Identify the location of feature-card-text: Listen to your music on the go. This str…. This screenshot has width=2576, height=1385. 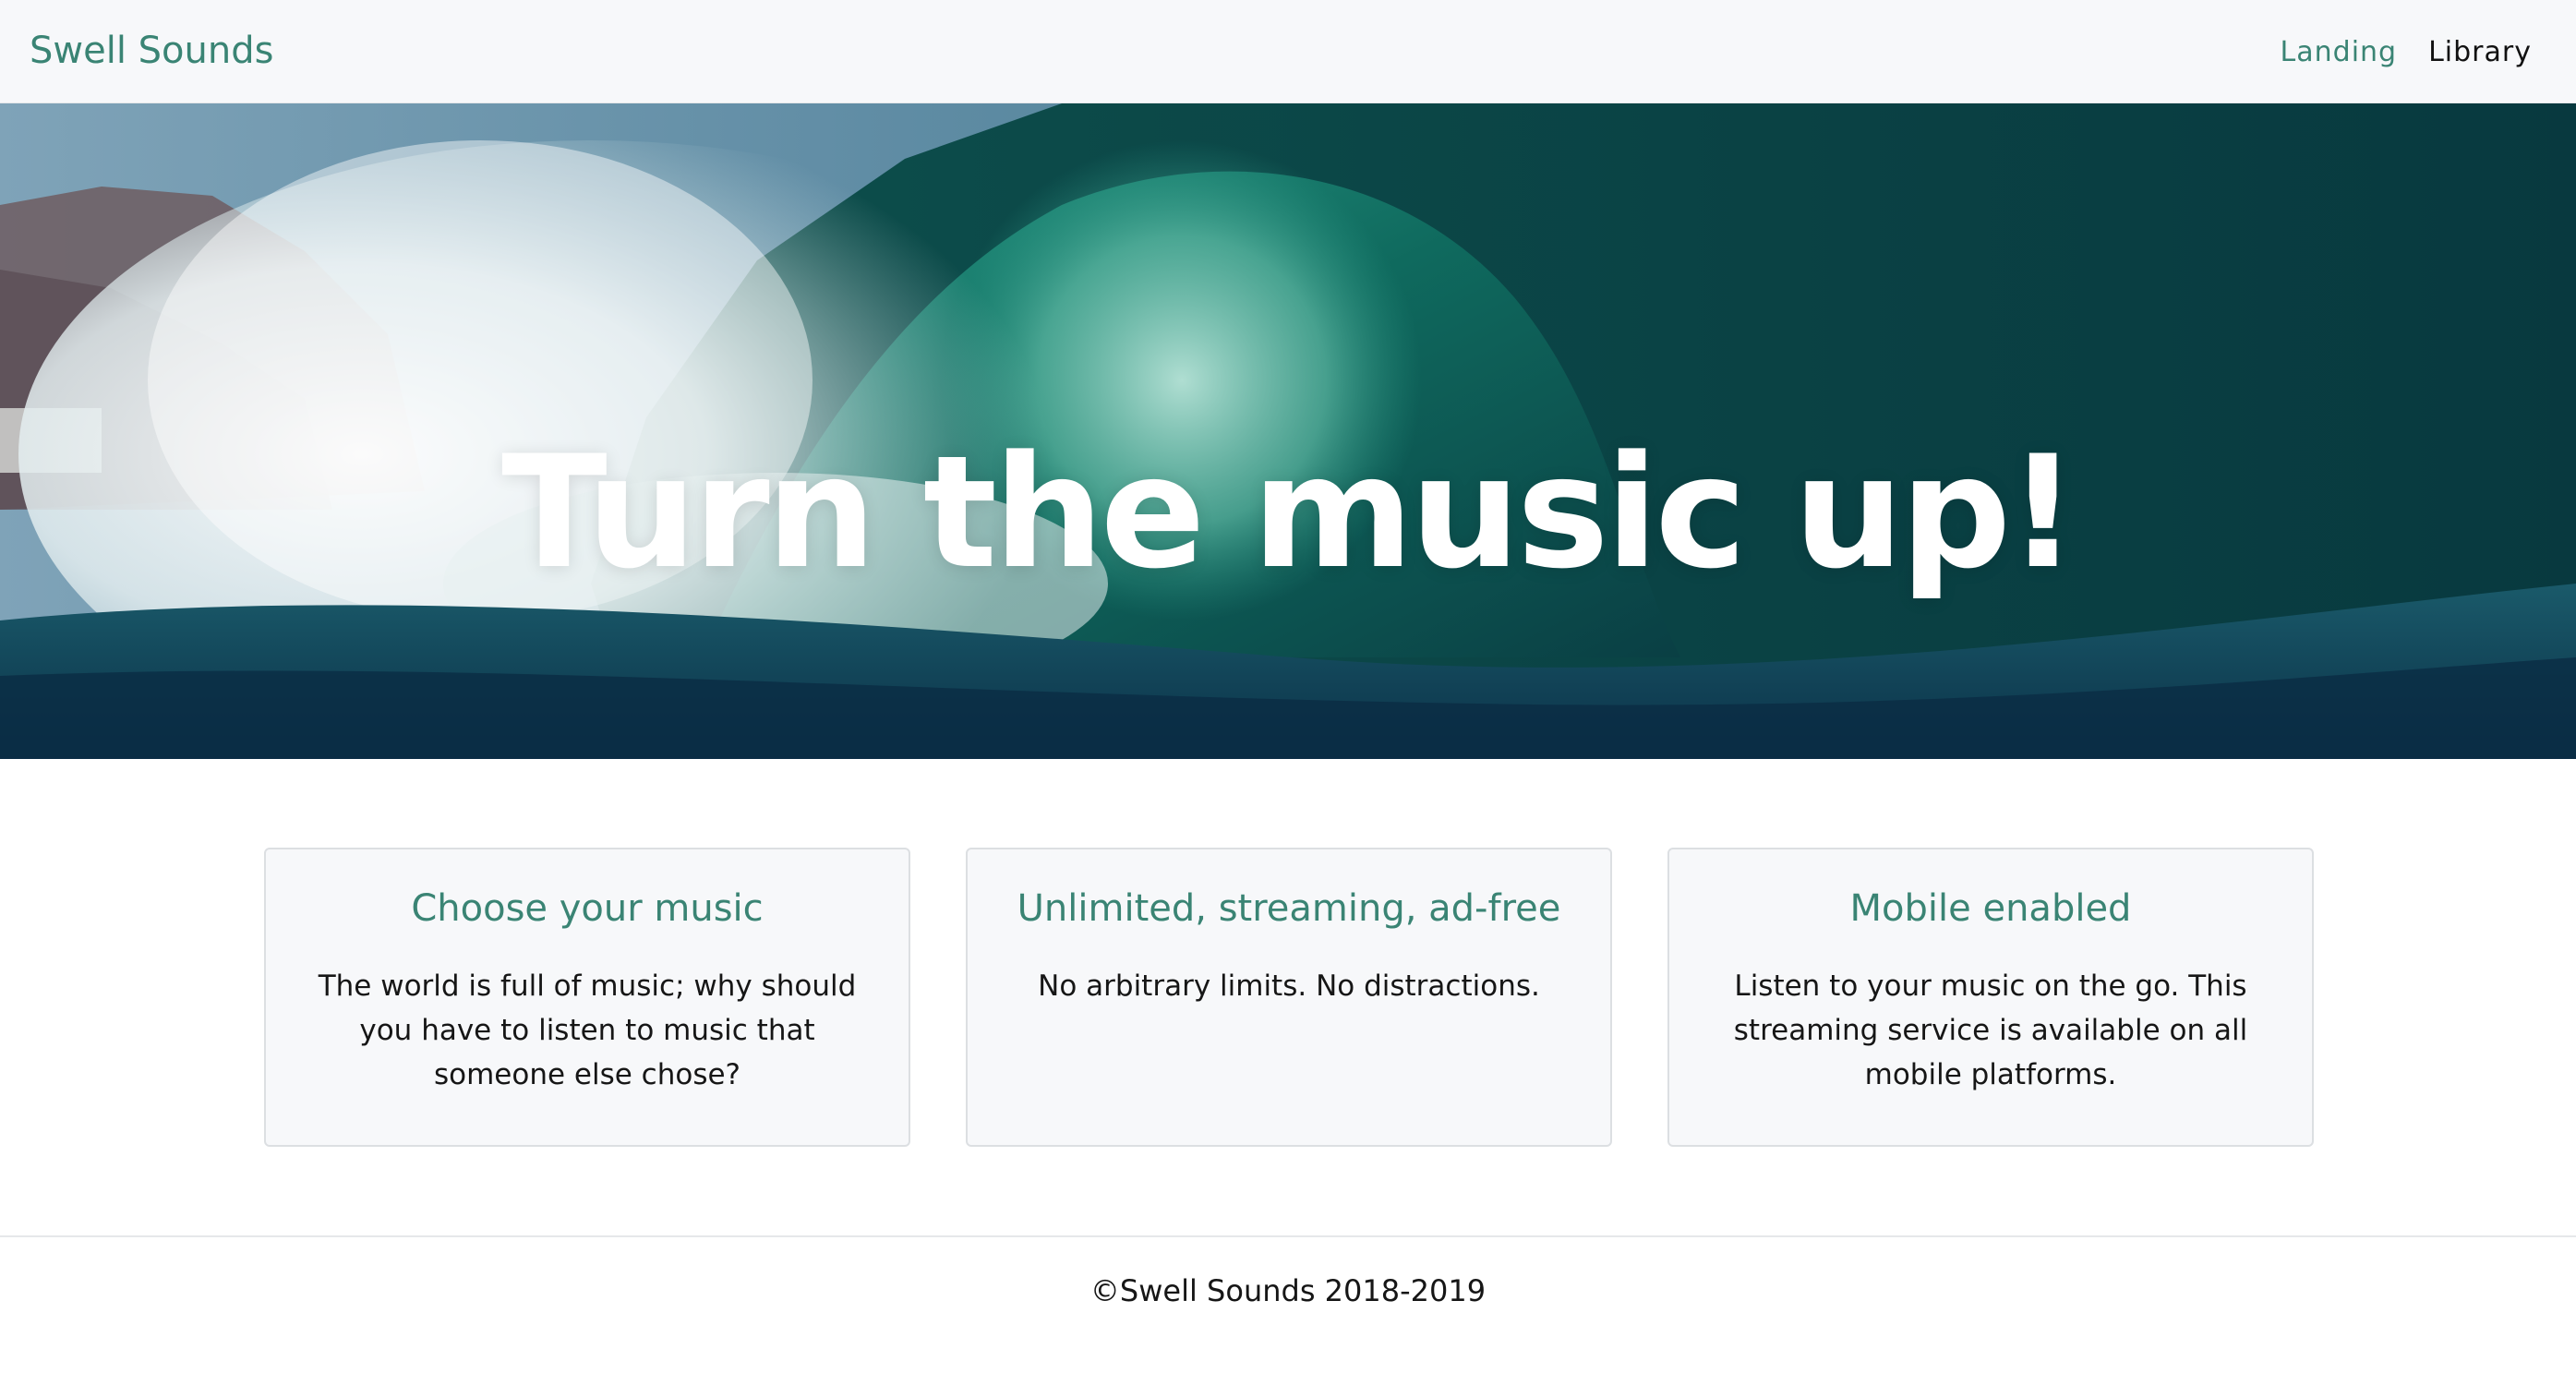
(1990, 1030).